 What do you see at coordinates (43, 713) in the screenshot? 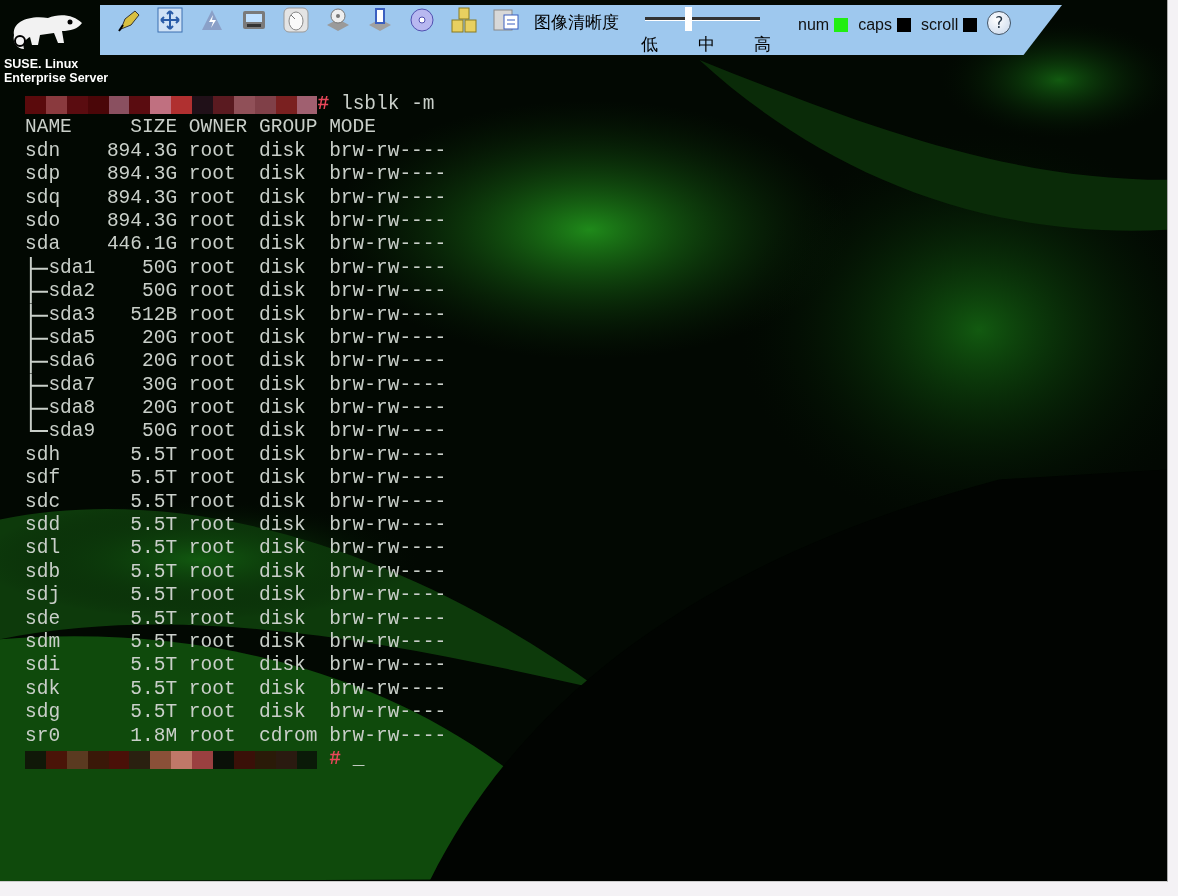
I see `device-name: sdg` at bounding box center [43, 713].